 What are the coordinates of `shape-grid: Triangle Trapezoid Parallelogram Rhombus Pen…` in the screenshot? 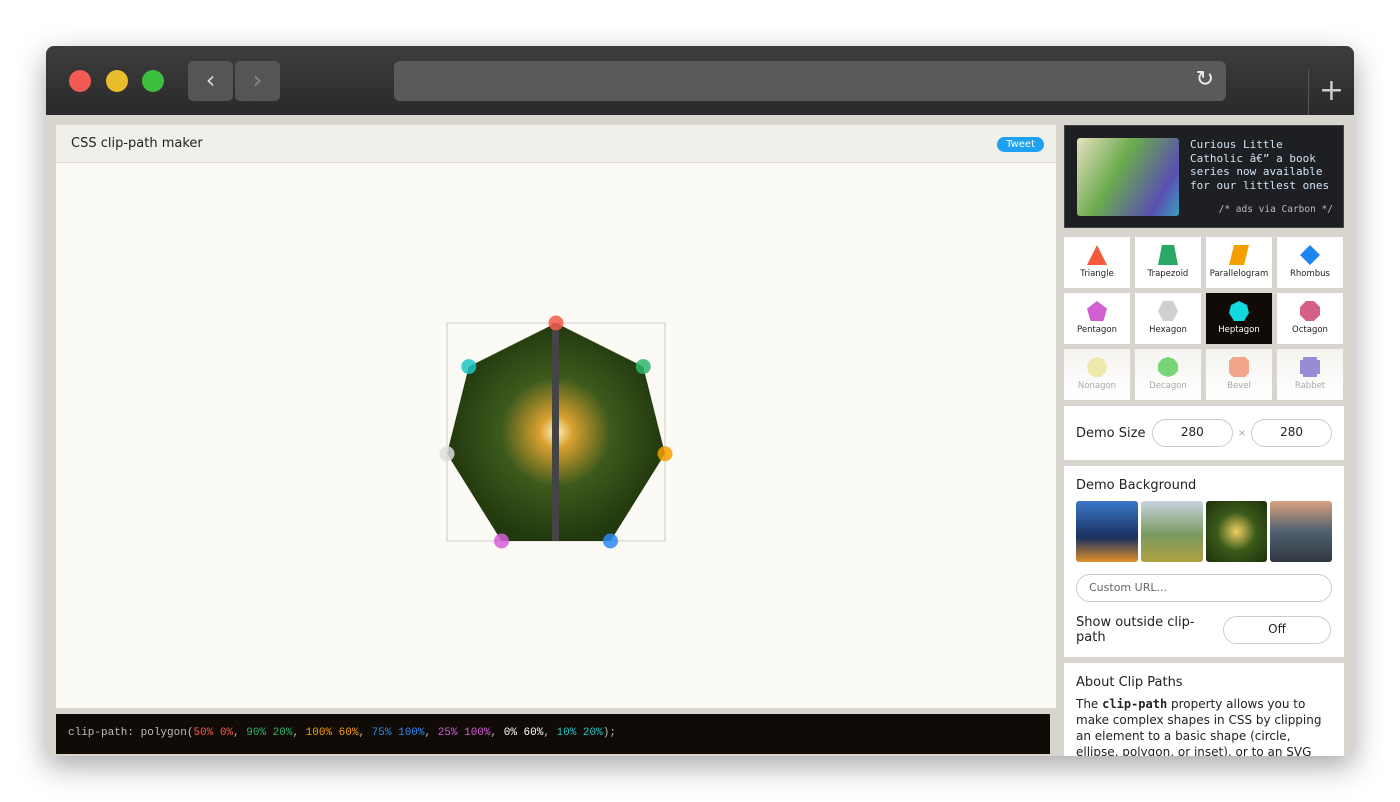 It's located at (1204, 318).